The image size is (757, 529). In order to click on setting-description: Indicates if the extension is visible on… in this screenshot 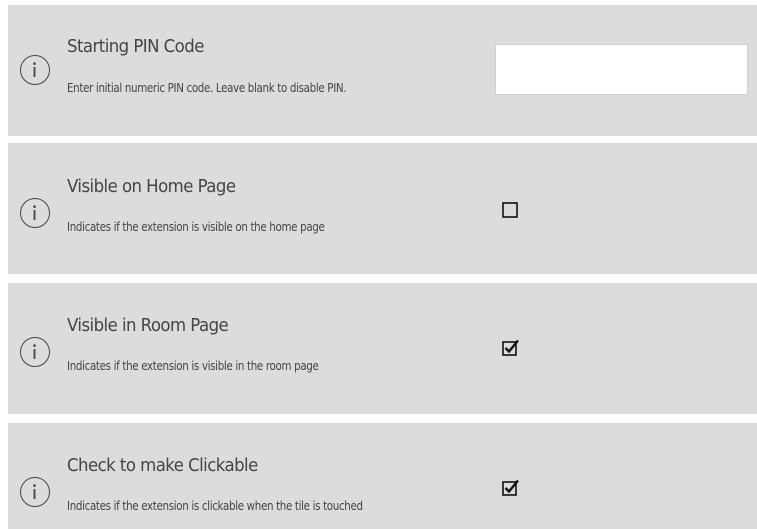, I will do `click(196, 227)`.